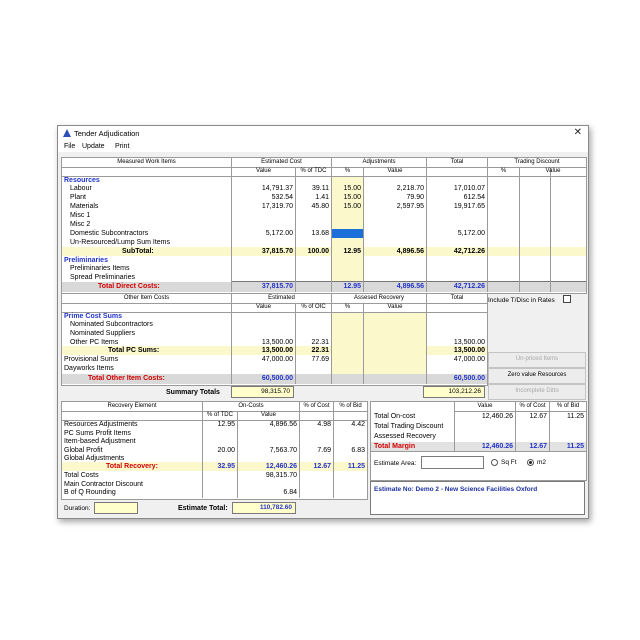 Image resolution: width=640 pixels, height=640 pixels. What do you see at coordinates (264, 508) in the screenshot?
I see `estimate-total-value: 110,782.60` at bounding box center [264, 508].